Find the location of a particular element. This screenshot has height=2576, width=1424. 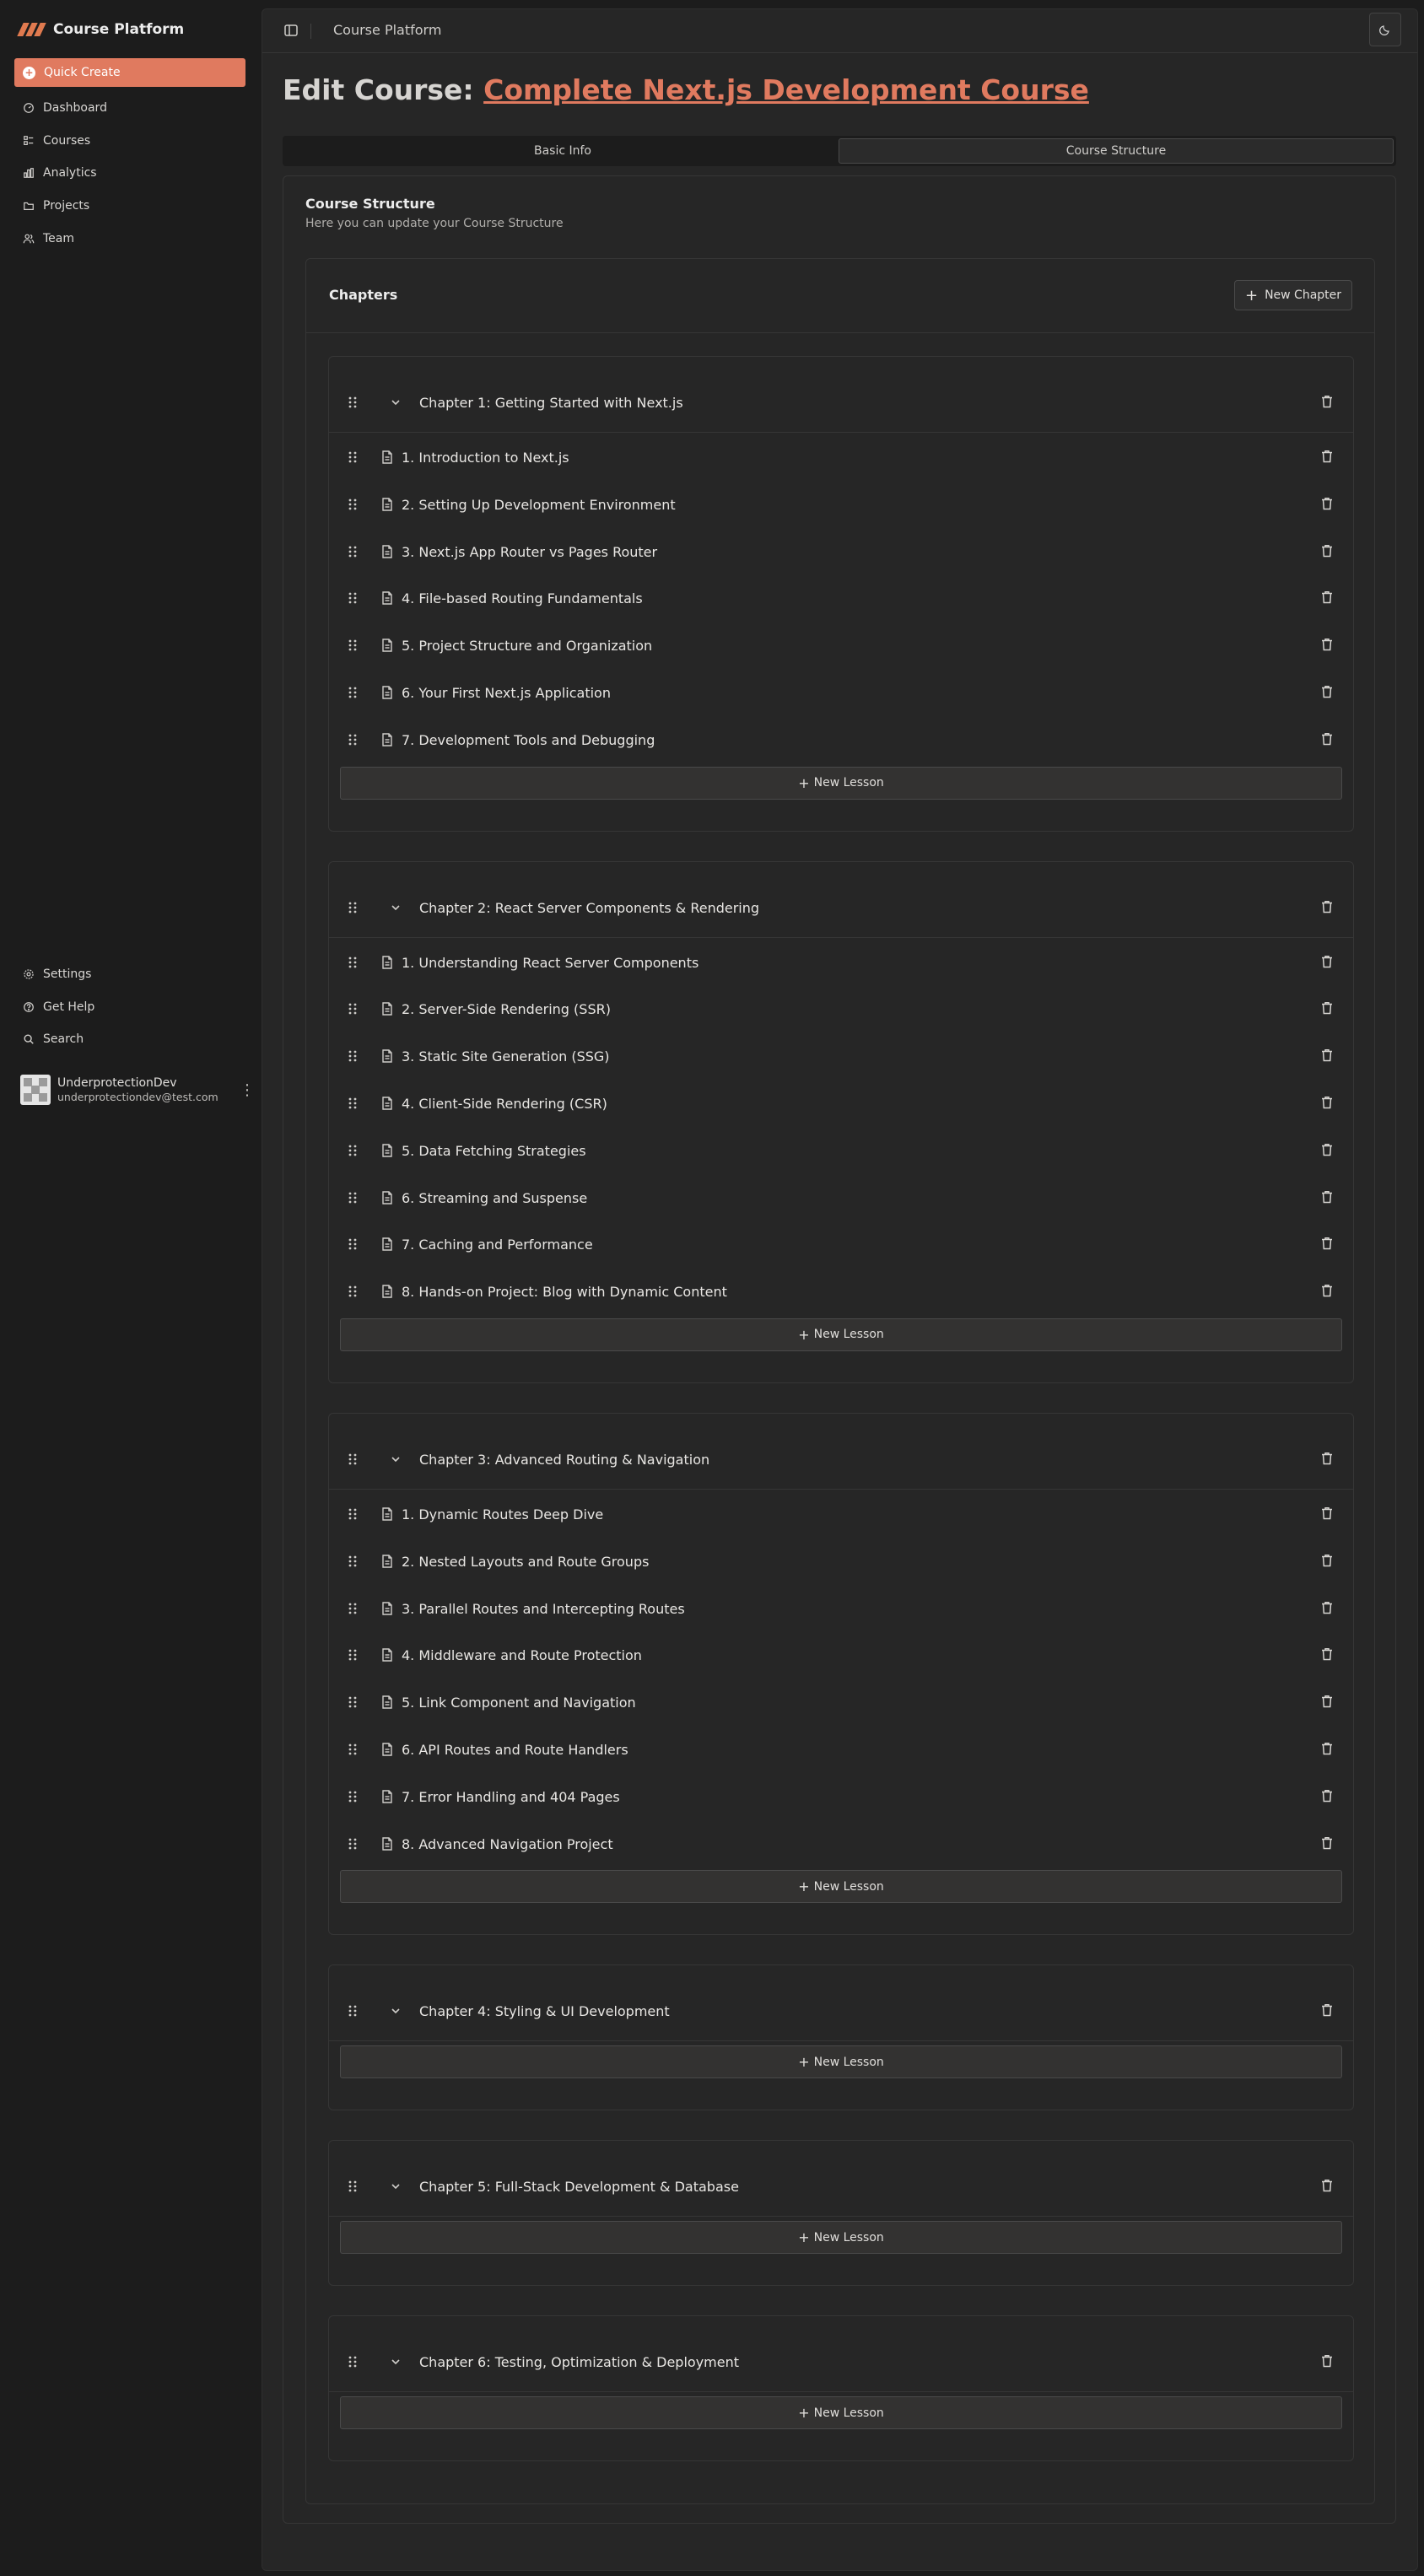

lesson-title: 2. Setting Up Development Environment is located at coordinates (539, 505).